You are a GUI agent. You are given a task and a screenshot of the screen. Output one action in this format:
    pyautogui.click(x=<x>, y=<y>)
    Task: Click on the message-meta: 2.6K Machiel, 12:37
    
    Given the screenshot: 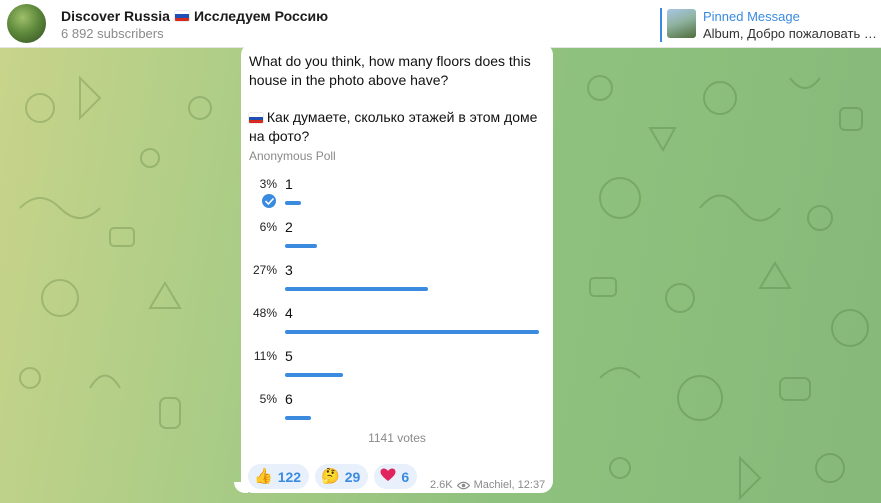 What is the action you would take?
    pyautogui.click(x=487, y=485)
    